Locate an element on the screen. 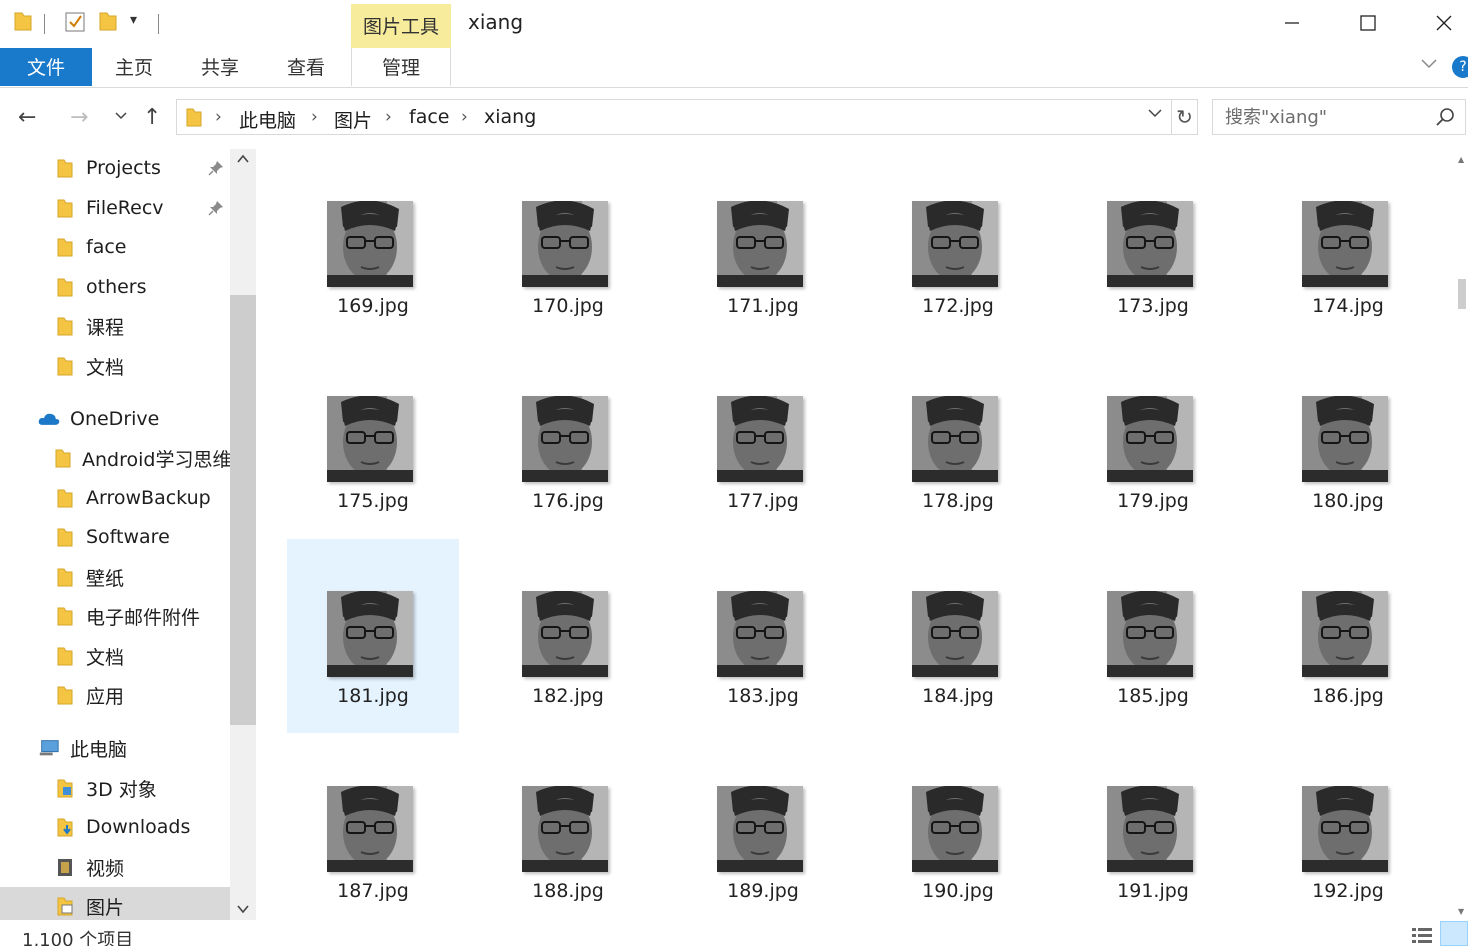  file-item: 185.jpg is located at coordinates (1153, 636).